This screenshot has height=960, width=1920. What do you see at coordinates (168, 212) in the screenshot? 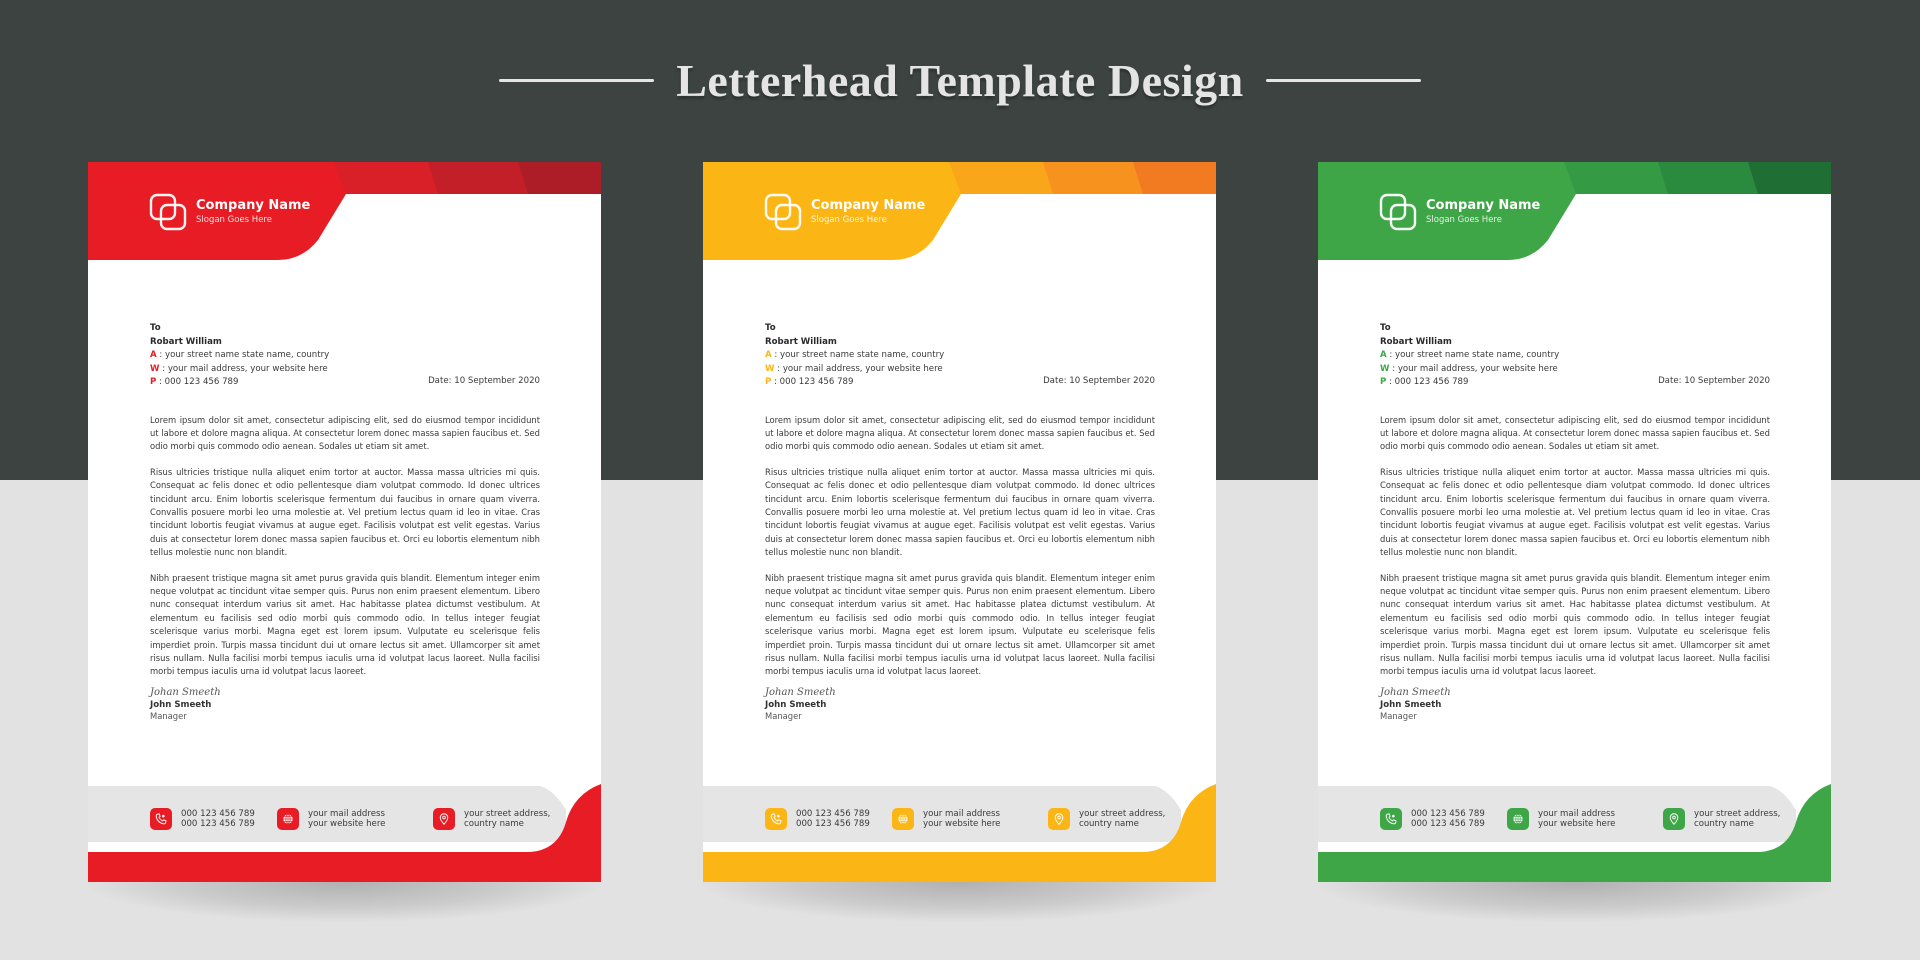
I see `company-logo-icon` at bounding box center [168, 212].